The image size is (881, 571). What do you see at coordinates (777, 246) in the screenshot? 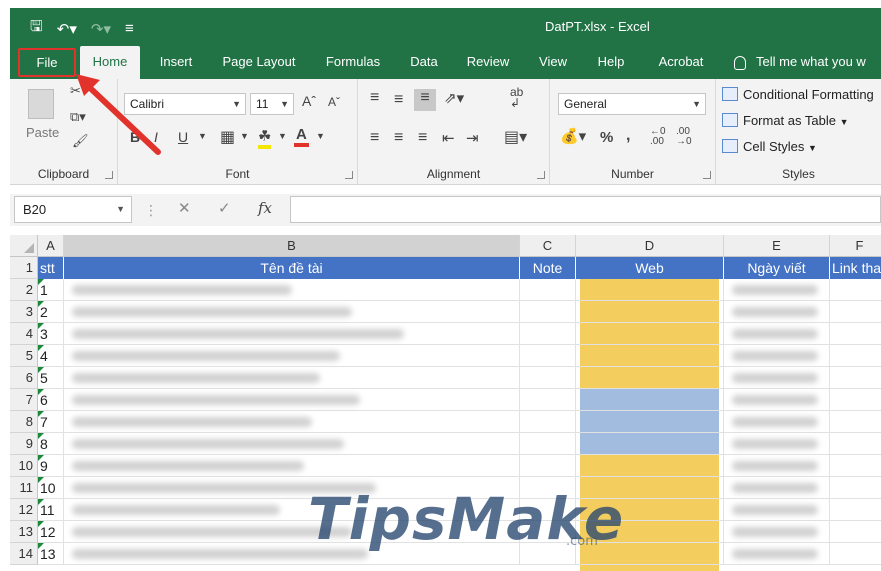
I see `column-header-e: E` at bounding box center [777, 246].